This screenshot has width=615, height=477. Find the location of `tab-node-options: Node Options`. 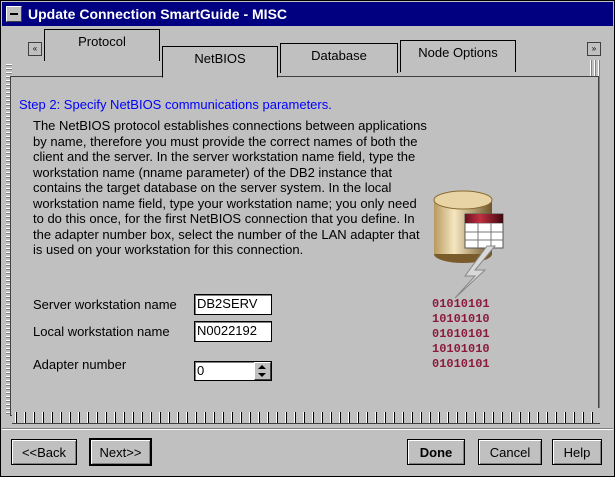

tab-node-options: Node Options is located at coordinates (458, 56).